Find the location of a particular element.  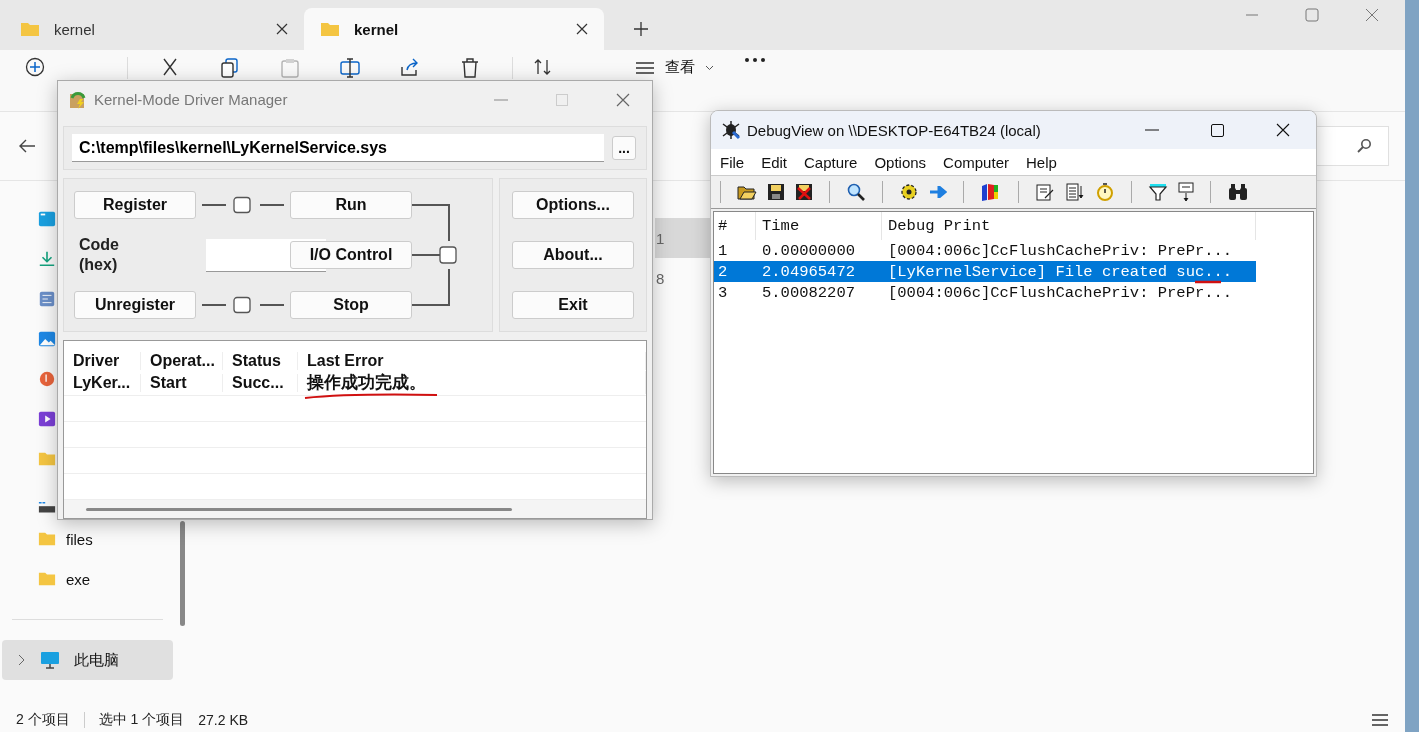

computer-icon is located at coordinates (50, 660).